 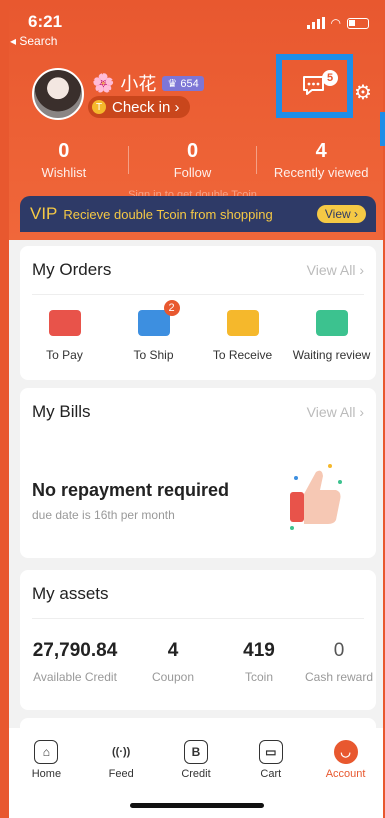 I want to click on tcoin-item: 419 Tcoin, so click(x=259, y=662).